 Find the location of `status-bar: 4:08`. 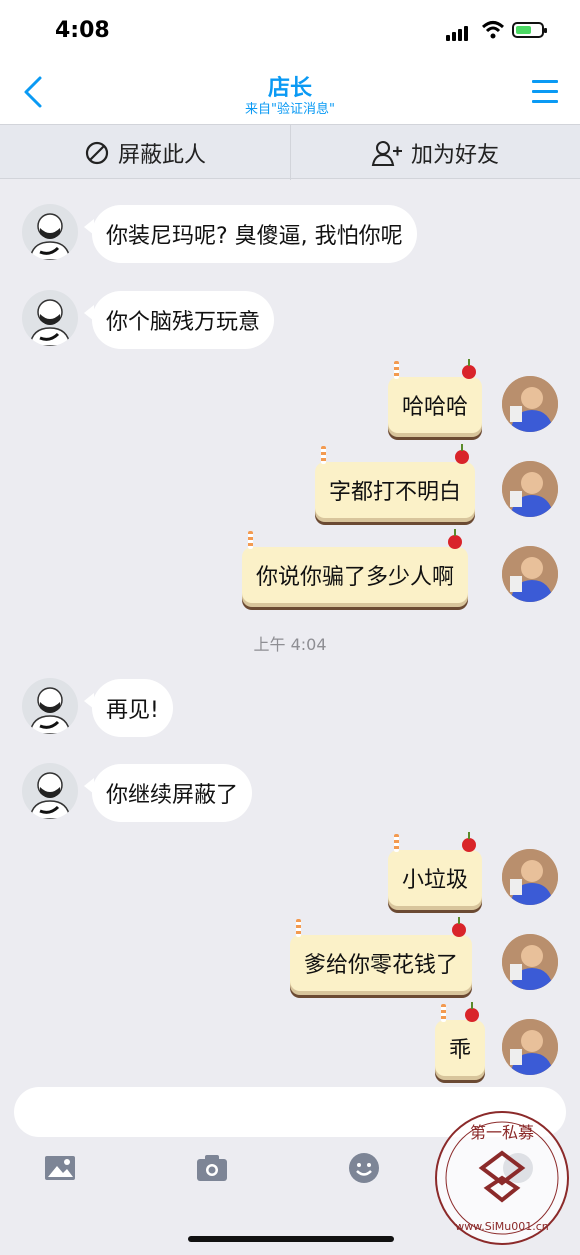

status-bar: 4:08 is located at coordinates (290, 31).